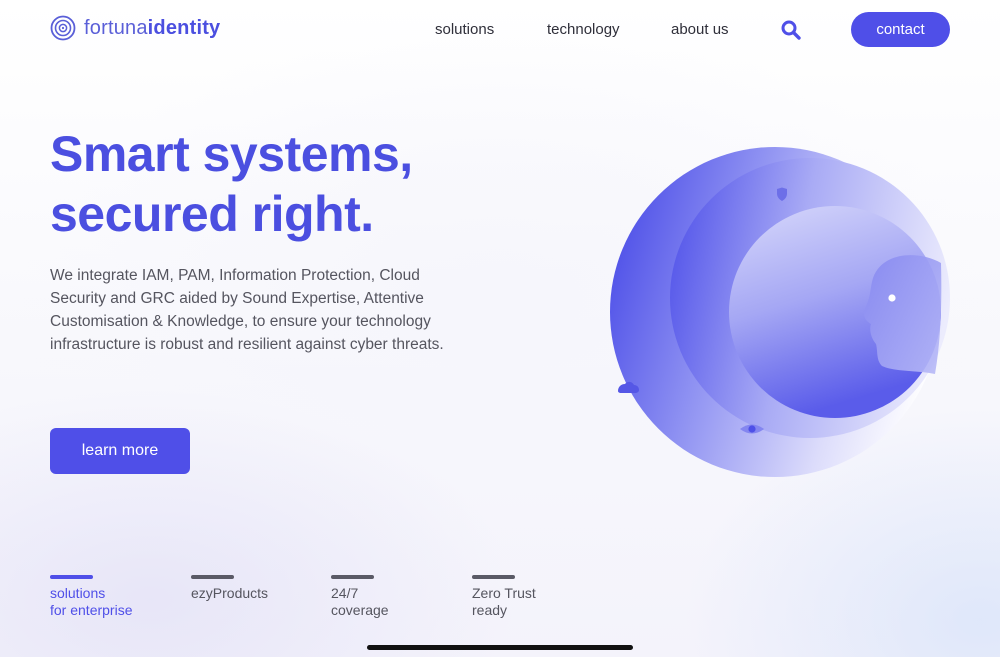  What do you see at coordinates (270, 184) in the screenshot?
I see `hero-title: Smart systems, secured right.` at bounding box center [270, 184].